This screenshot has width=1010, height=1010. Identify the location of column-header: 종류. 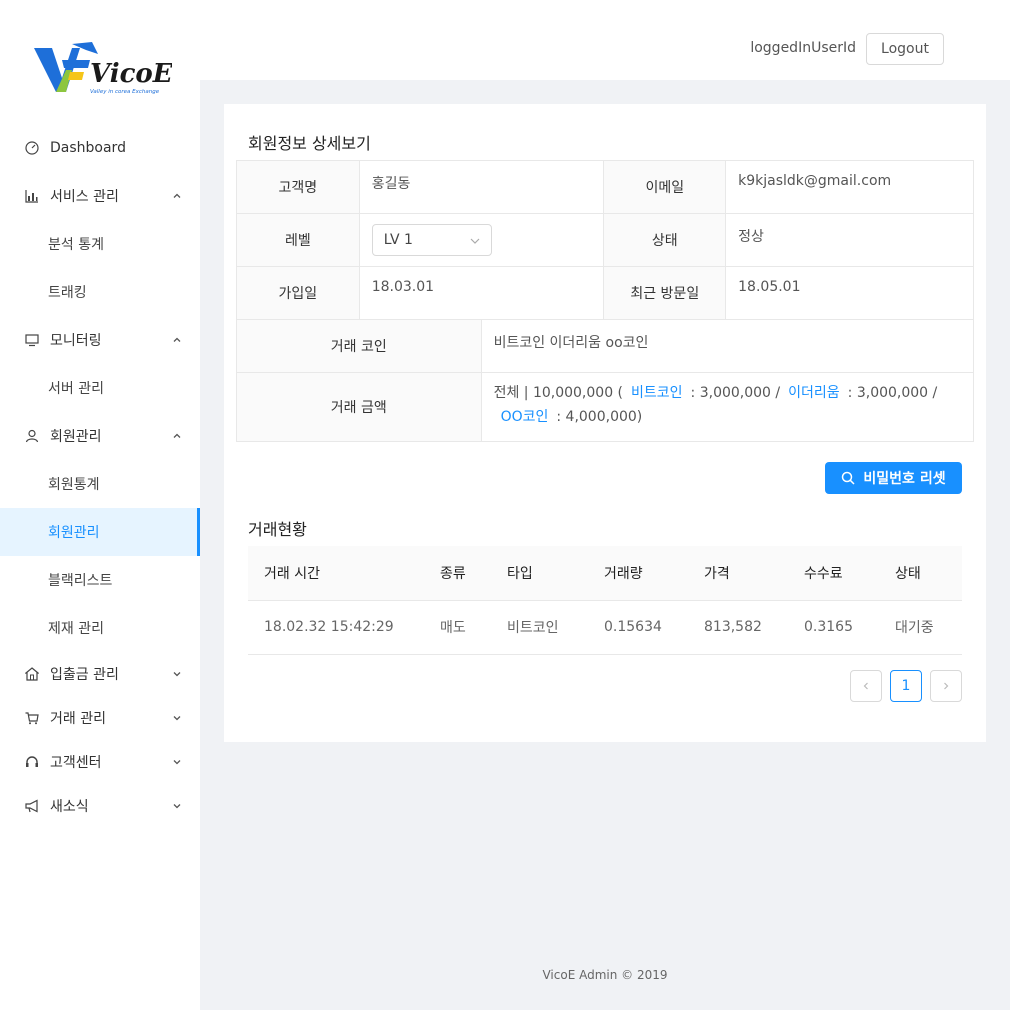
(457, 573).